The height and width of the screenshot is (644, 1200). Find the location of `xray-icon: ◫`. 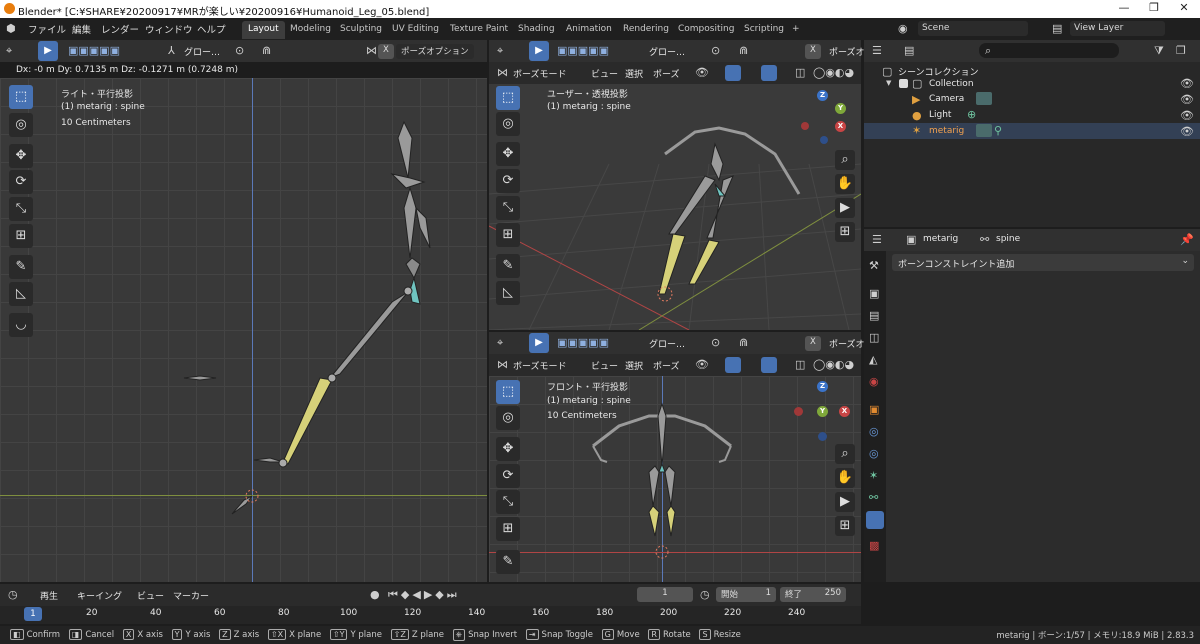

xray-icon: ◫ is located at coordinates (800, 364).